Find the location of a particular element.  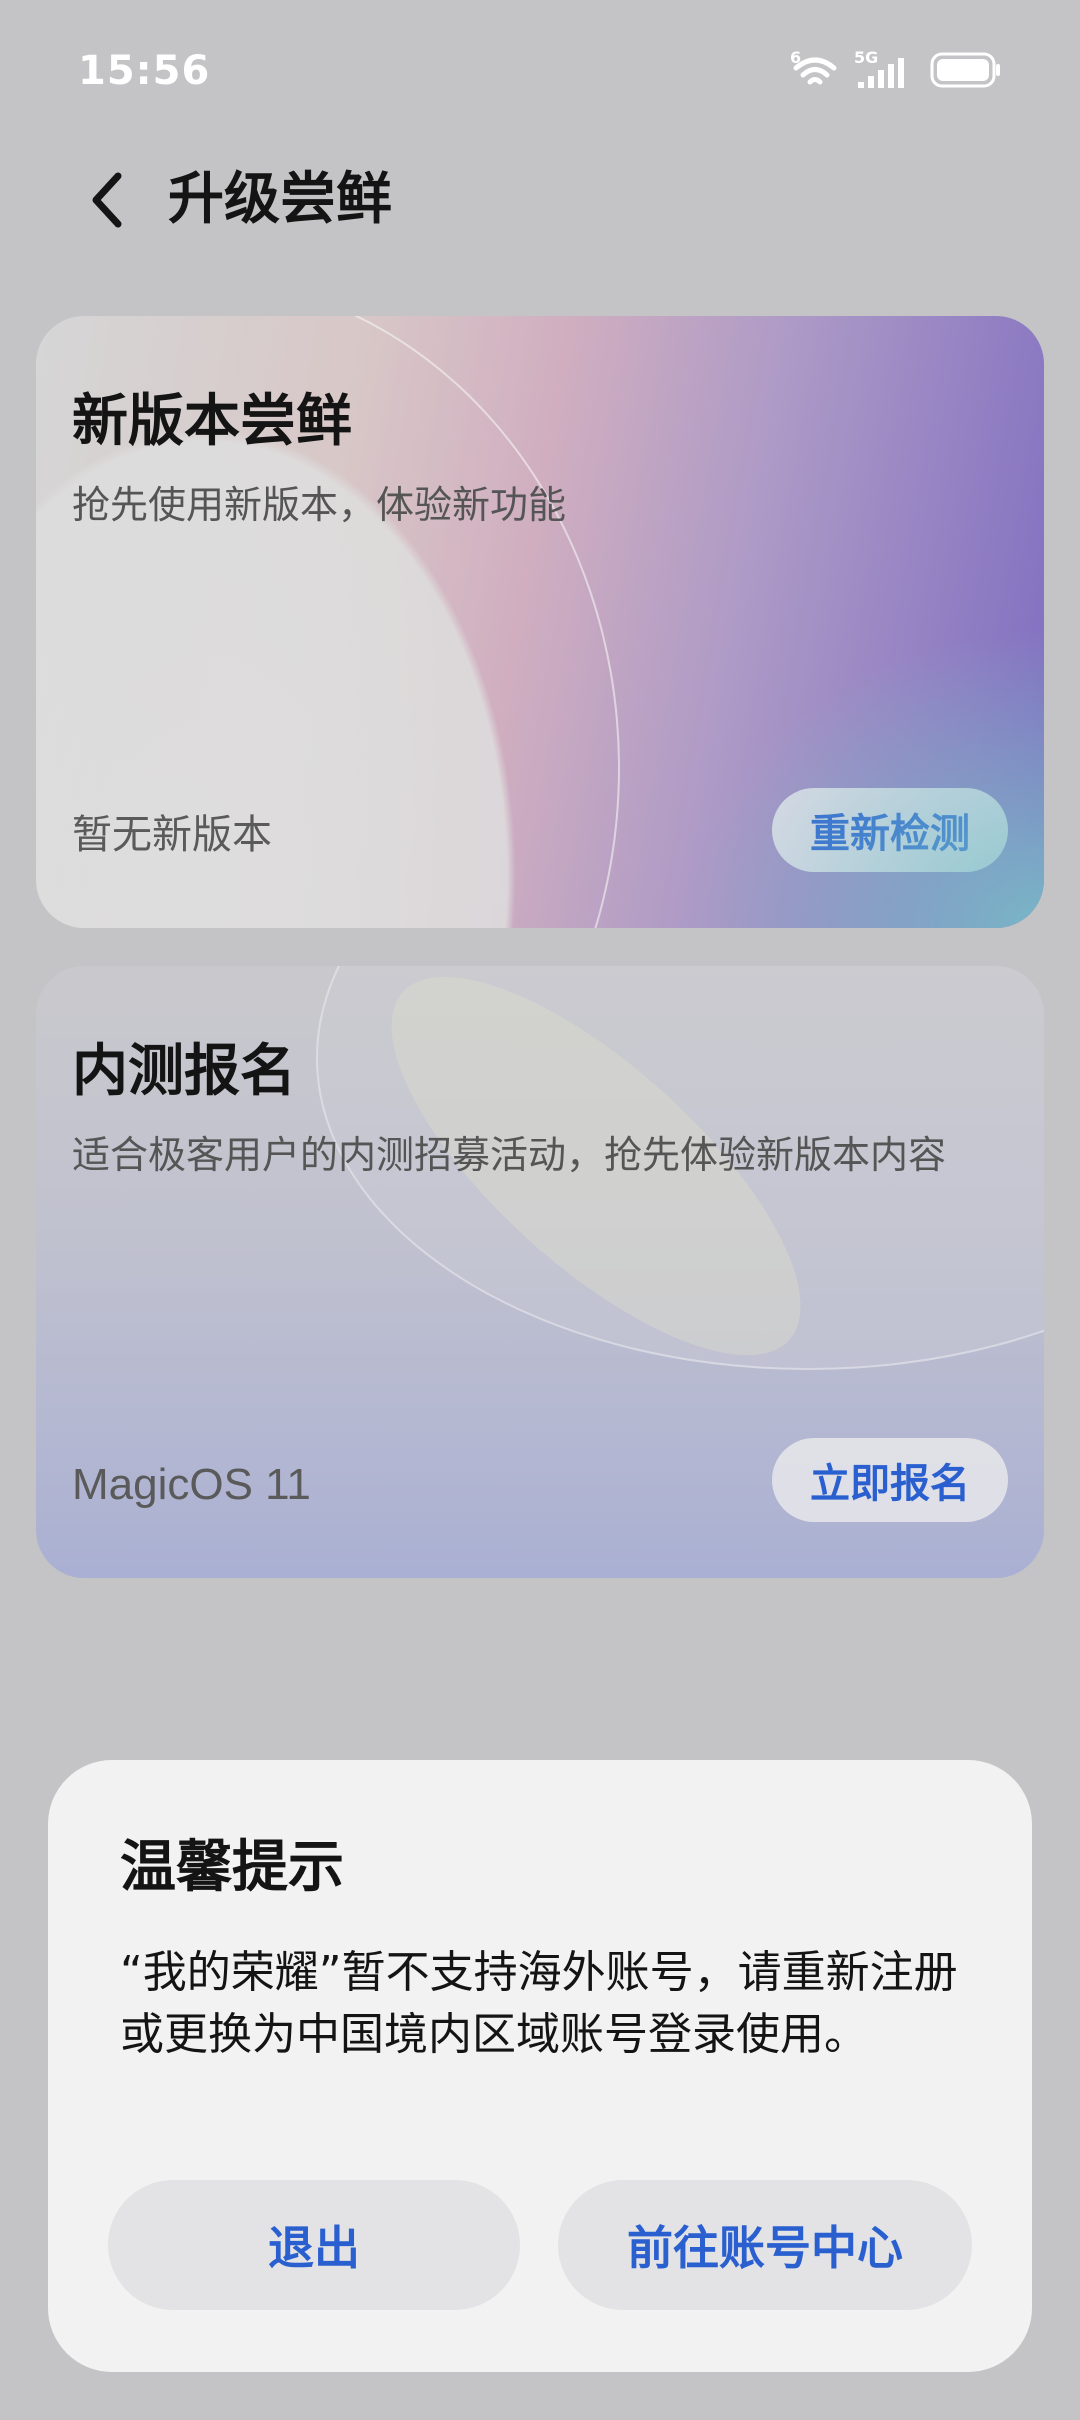

wifi-badge: 6 is located at coordinates (796, 57).